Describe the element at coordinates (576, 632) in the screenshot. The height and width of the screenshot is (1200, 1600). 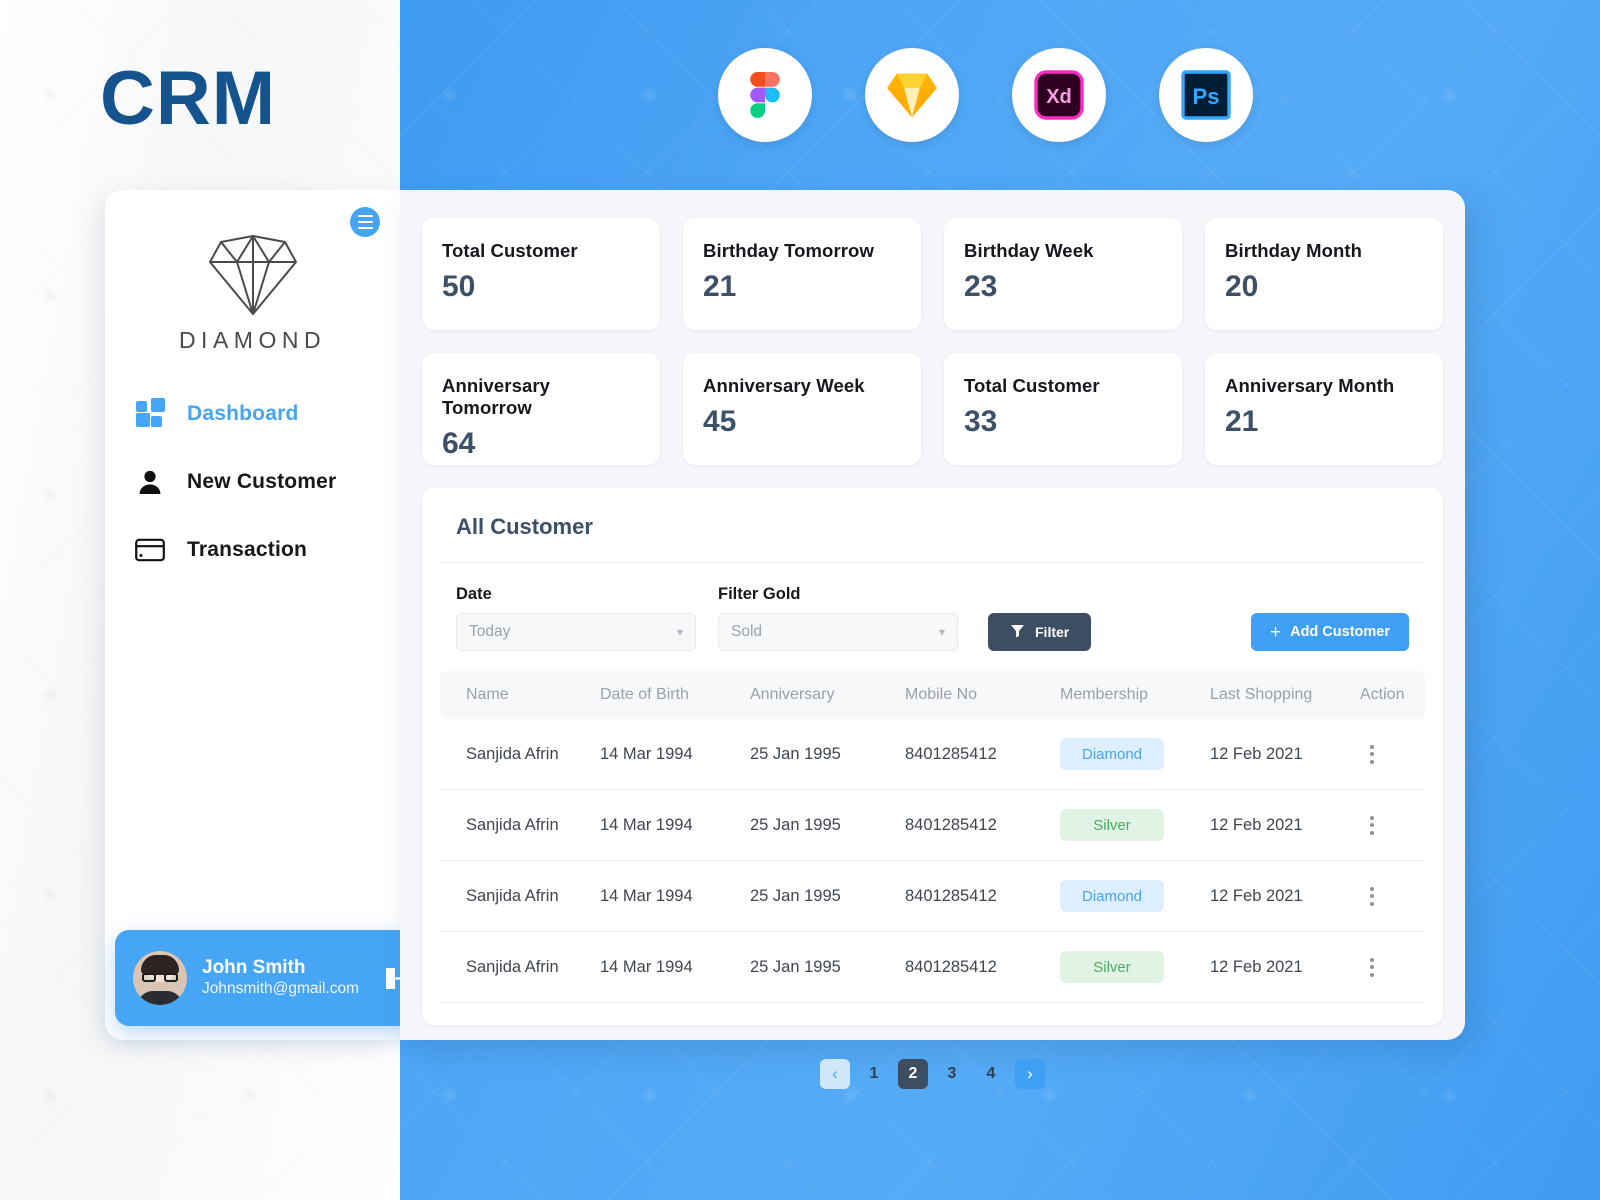
I see `date-select: Today ▾` at that location.